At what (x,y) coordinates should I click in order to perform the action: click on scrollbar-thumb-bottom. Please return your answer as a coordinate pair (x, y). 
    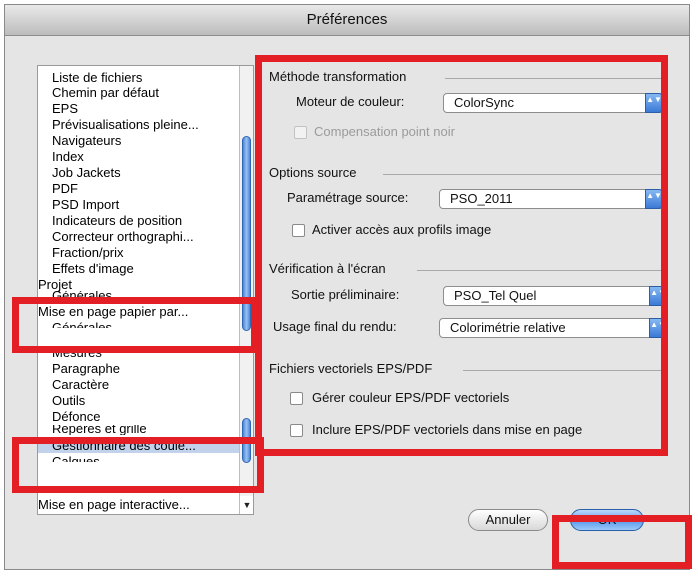
    Looking at the image, I should click on (246, 440).